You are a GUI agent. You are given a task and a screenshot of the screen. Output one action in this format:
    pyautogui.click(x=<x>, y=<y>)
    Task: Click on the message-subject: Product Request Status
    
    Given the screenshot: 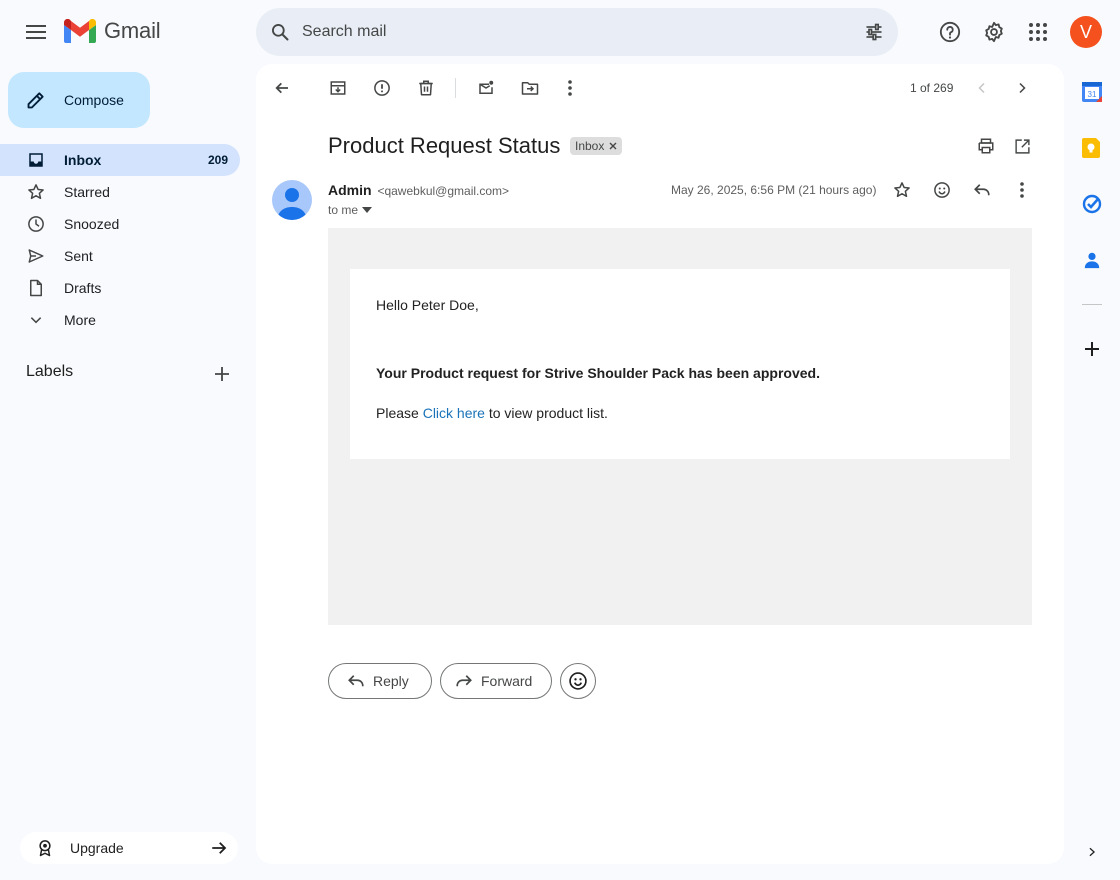 What is the action you would take?
    pyautogui.click(x=444, y=145)
    